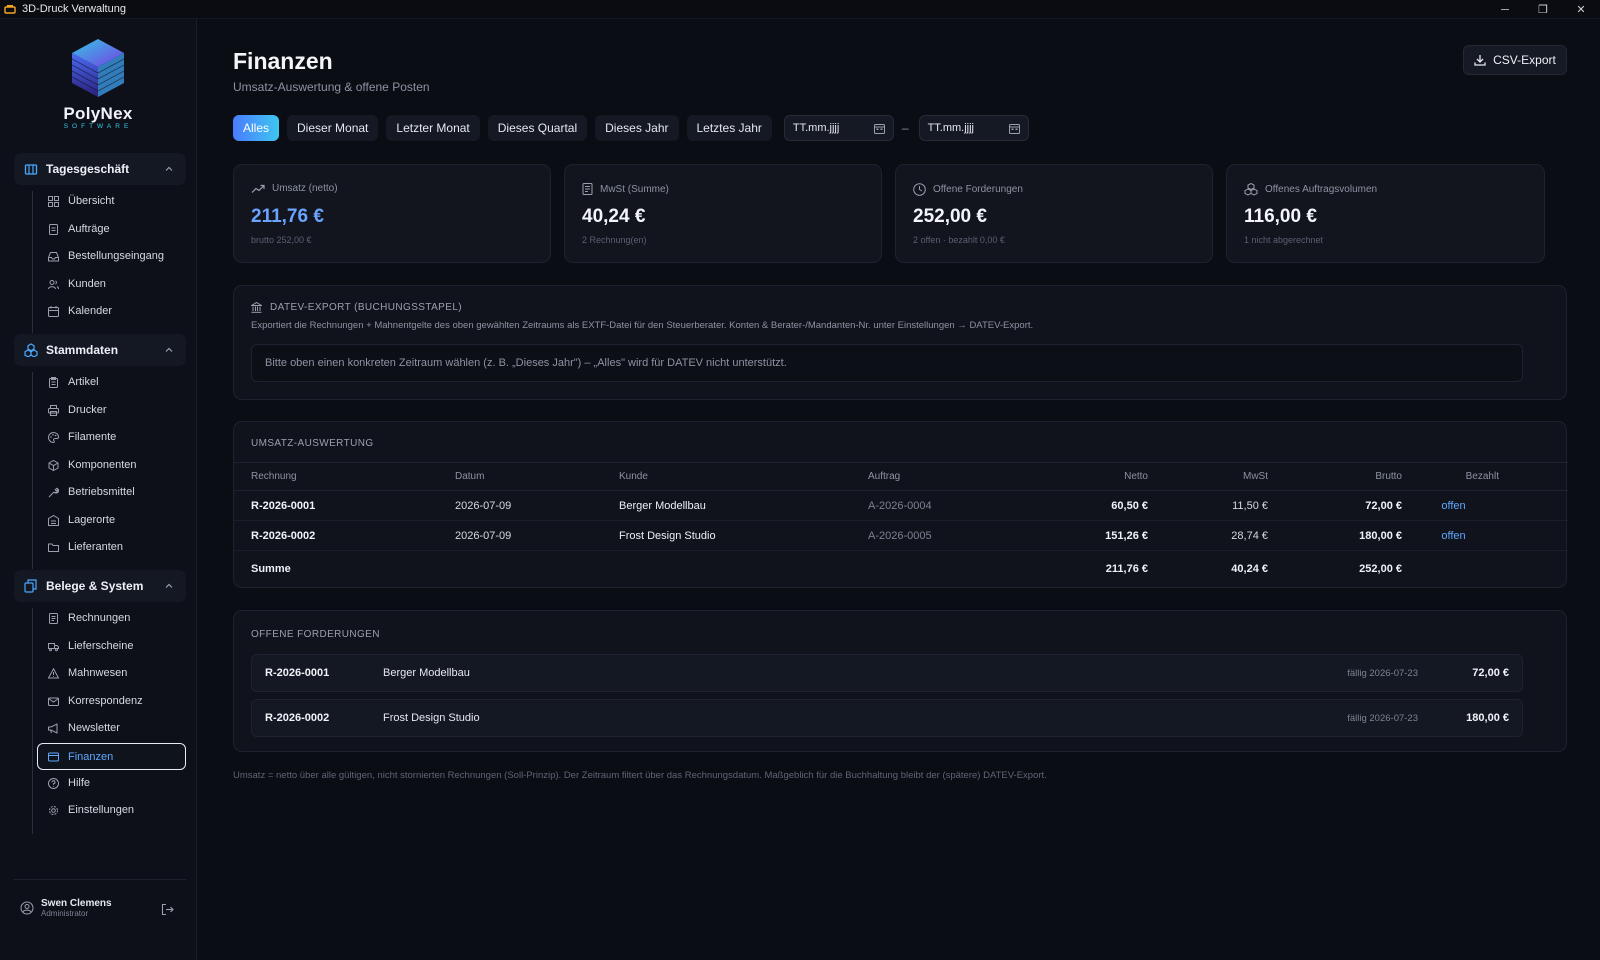 Image resolution: width=1600 pixels, height=960 pixels. What do you see at coordinates (112, 547) in the screenshot?
I see `sidebar-item-lieferanten: Lieferanten` at bounding box center [112, 547].